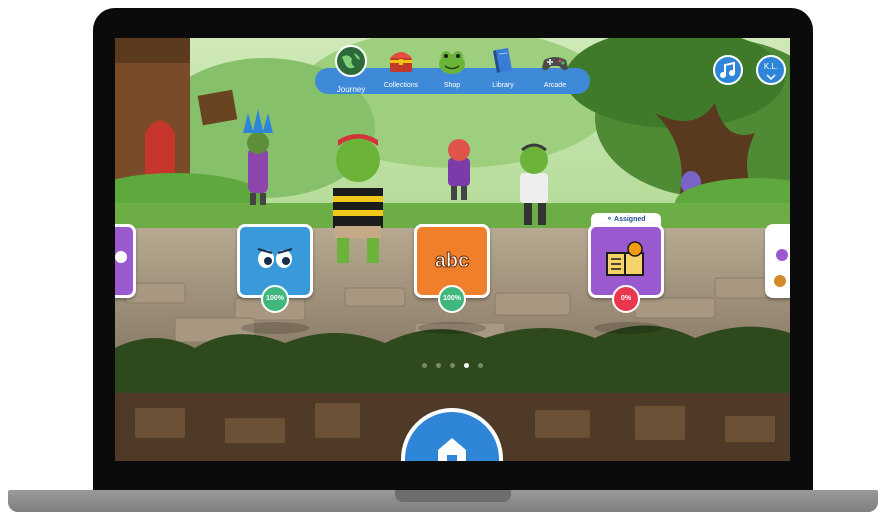 The width and height of the screenshot is (886, 516). I want to click on activity-card-previous, so click(125, 261).